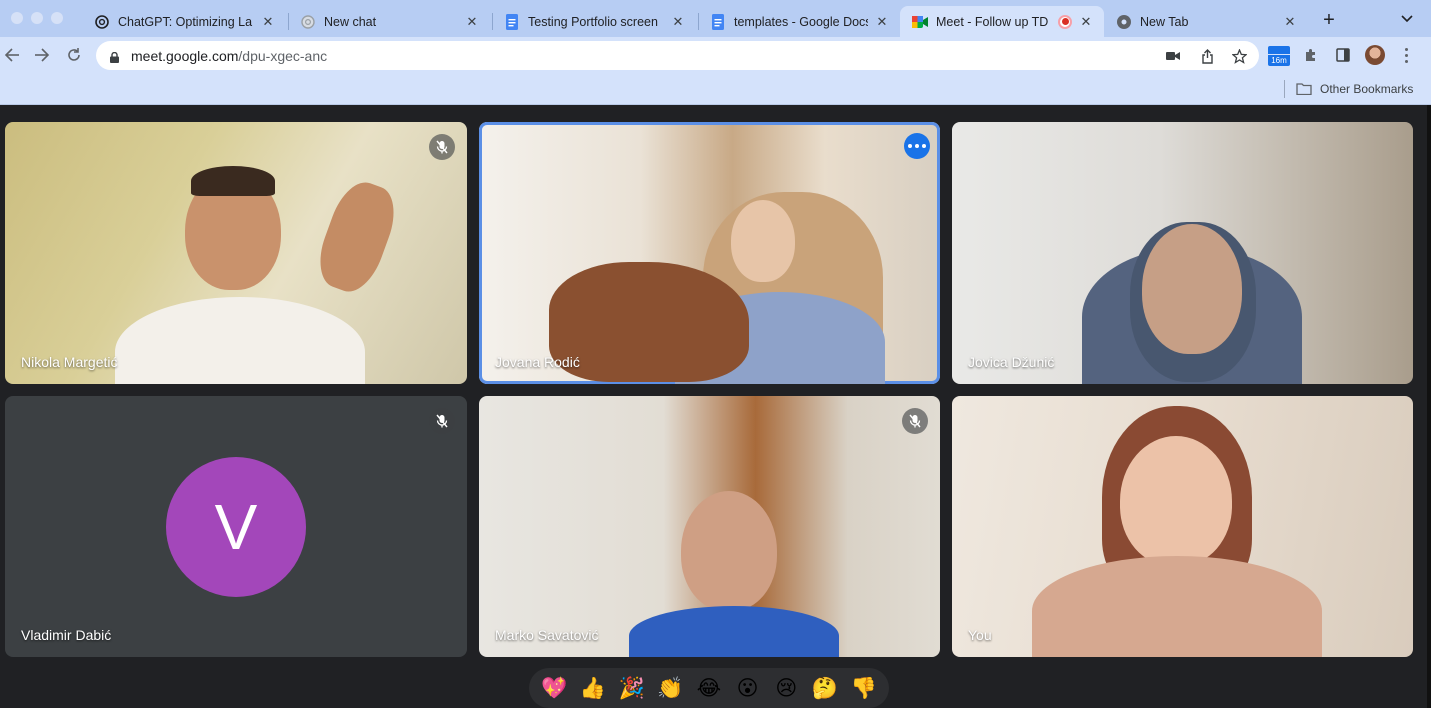  I want to click on tab-search-chevron-down-icon, so click(1407, 19).